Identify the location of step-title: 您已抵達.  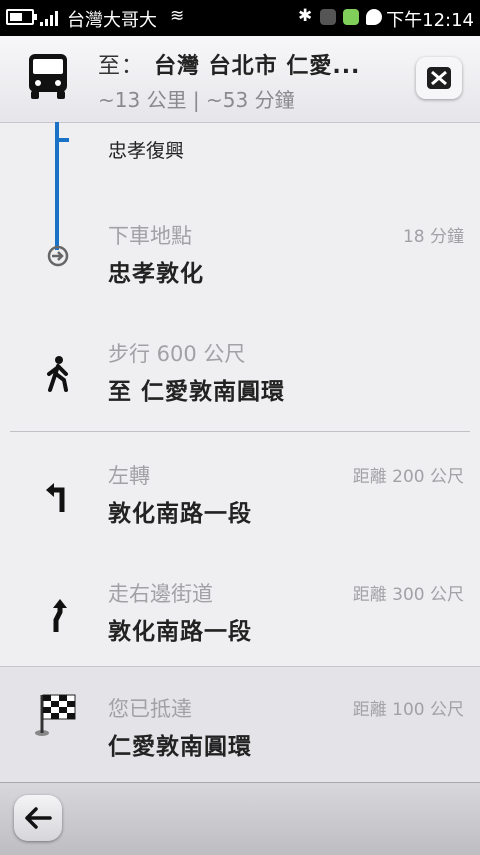
(150, 709).